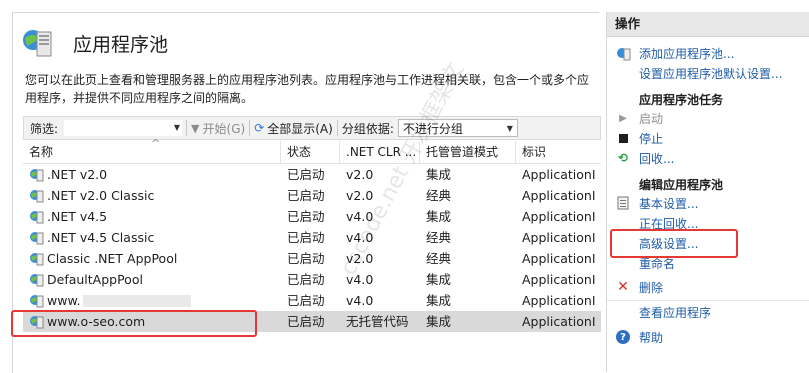 The width and height of the screenshot is (809, 373). Describe the element at coordinates (468, 152) in the screenshot. I see `column-header-pipeline: 托管管道模式` at that location.